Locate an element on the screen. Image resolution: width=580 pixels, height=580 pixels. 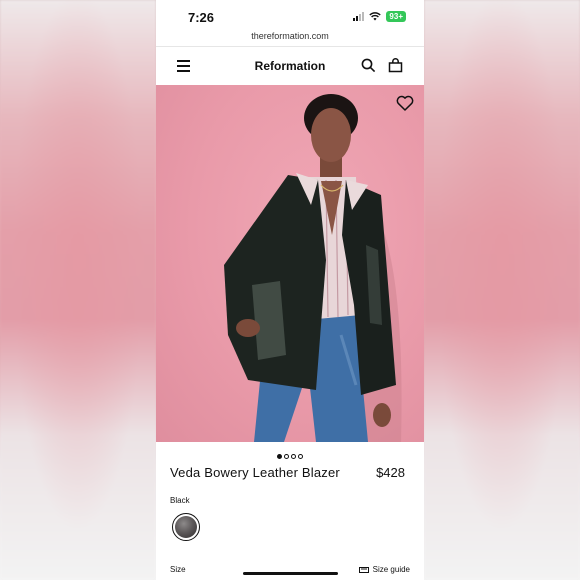
status-bar: 7:26 93+ is located at coordinates (290, 14).